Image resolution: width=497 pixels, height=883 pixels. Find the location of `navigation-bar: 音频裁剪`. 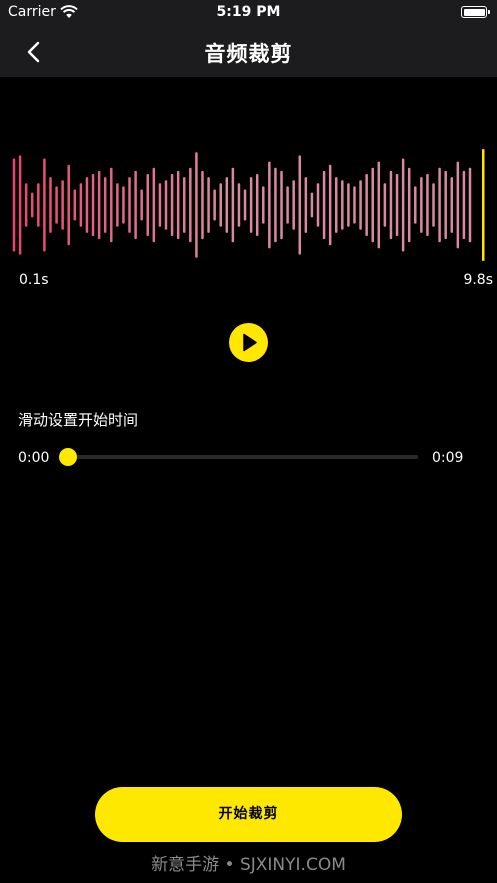

navigation-bar: 音频裁剪 is located at coordinates (248, 51).